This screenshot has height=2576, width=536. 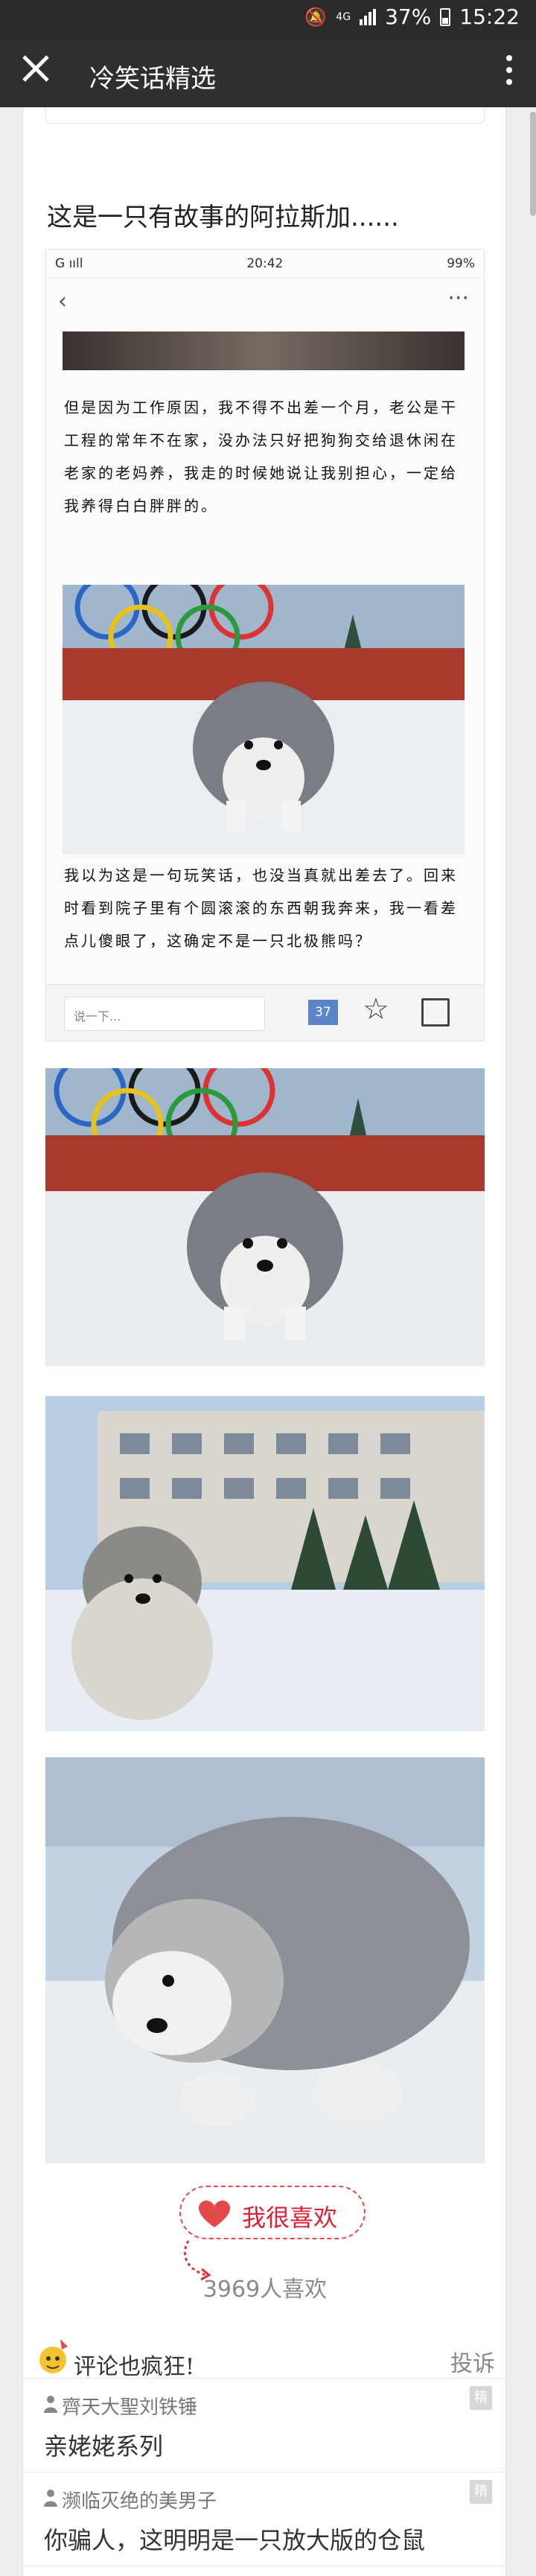 What do you see at coordinates (369, 17) in the screenshot?
I see `signal-icon` at bounding box center [369, 17].